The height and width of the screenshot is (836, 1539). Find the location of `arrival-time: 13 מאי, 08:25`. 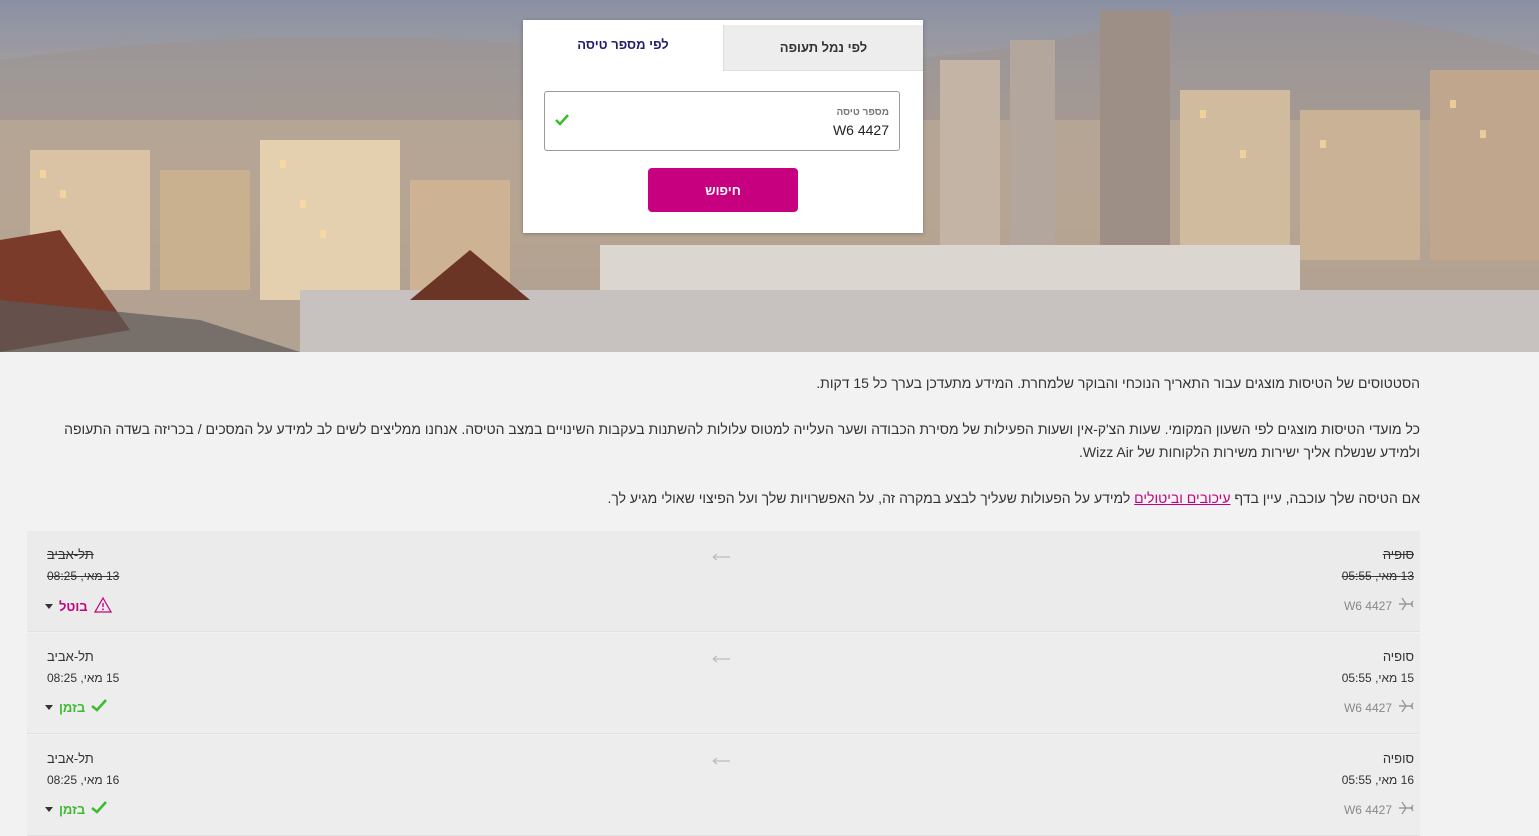

arrival-time: 13 מאי, 08:25 is located at coordinates (83, 576).